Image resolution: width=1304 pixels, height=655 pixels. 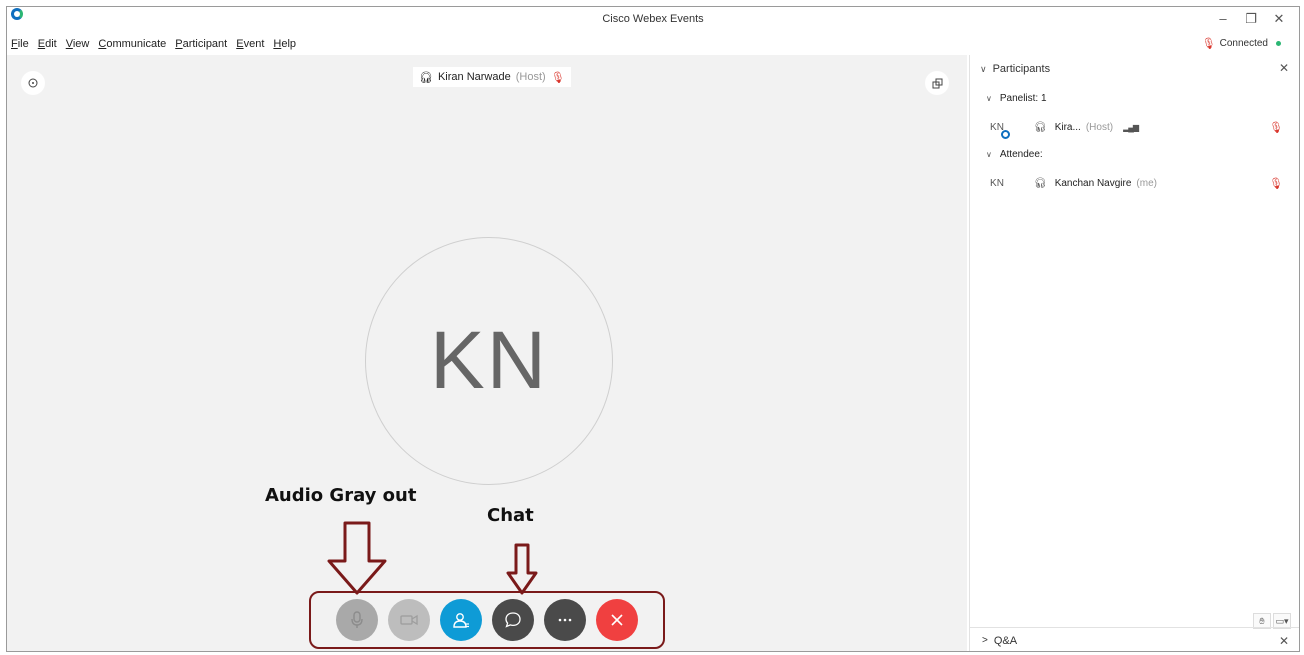 I want to click on connection-status: 🎙︎ Connected, so click(x=1241, y=43).